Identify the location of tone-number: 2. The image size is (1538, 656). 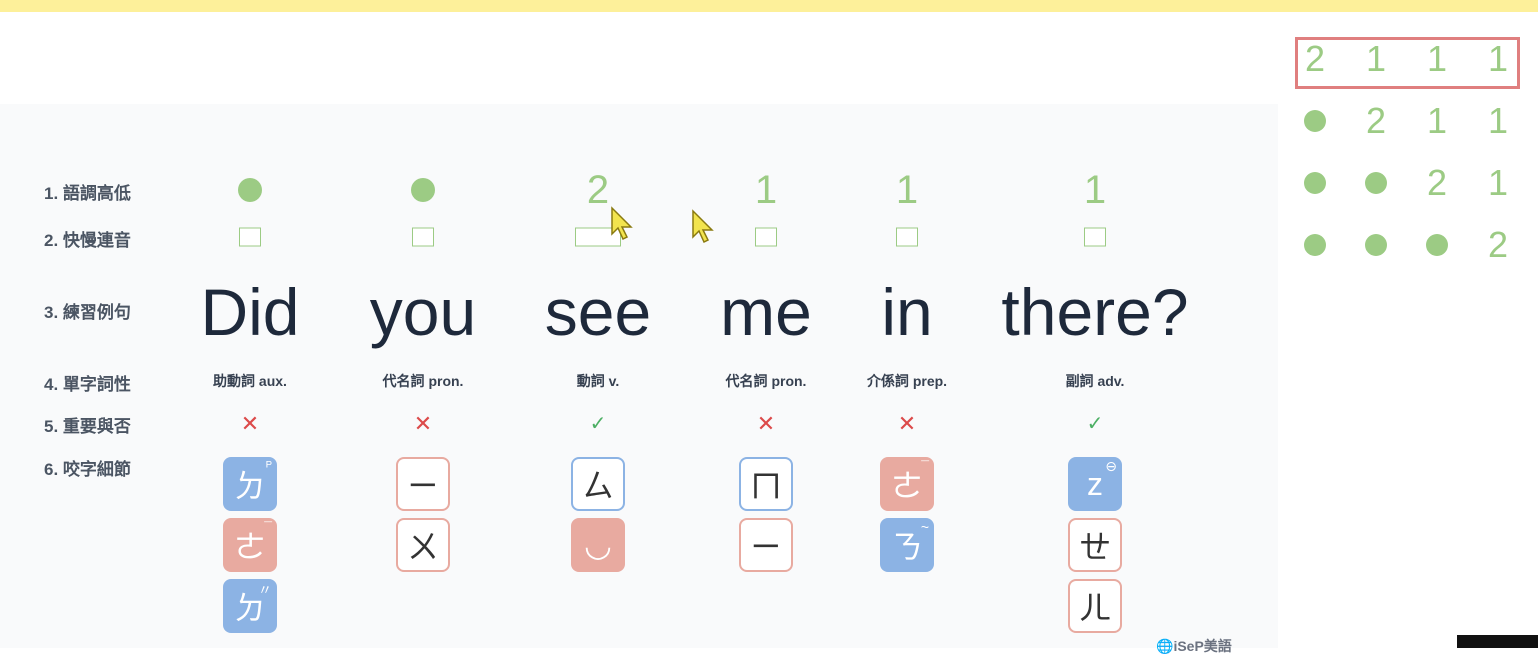
(598, 190).